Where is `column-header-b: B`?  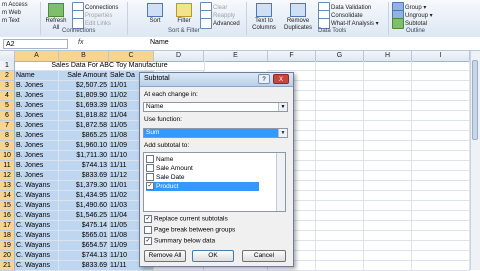
column-header-b: B is located at coordinates (84, 56).